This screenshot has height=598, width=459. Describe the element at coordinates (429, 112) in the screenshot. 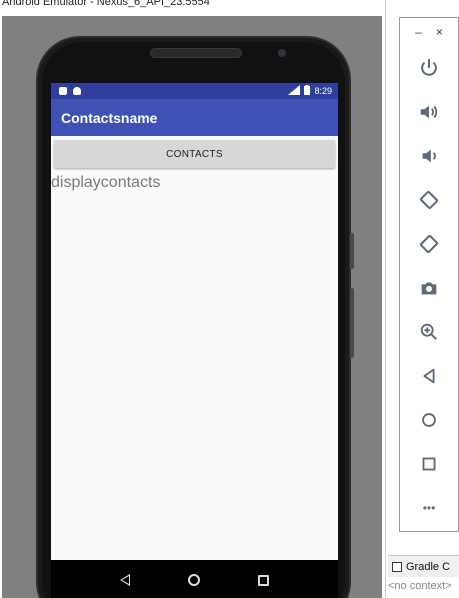

I see `volume-up-icon` at that location.